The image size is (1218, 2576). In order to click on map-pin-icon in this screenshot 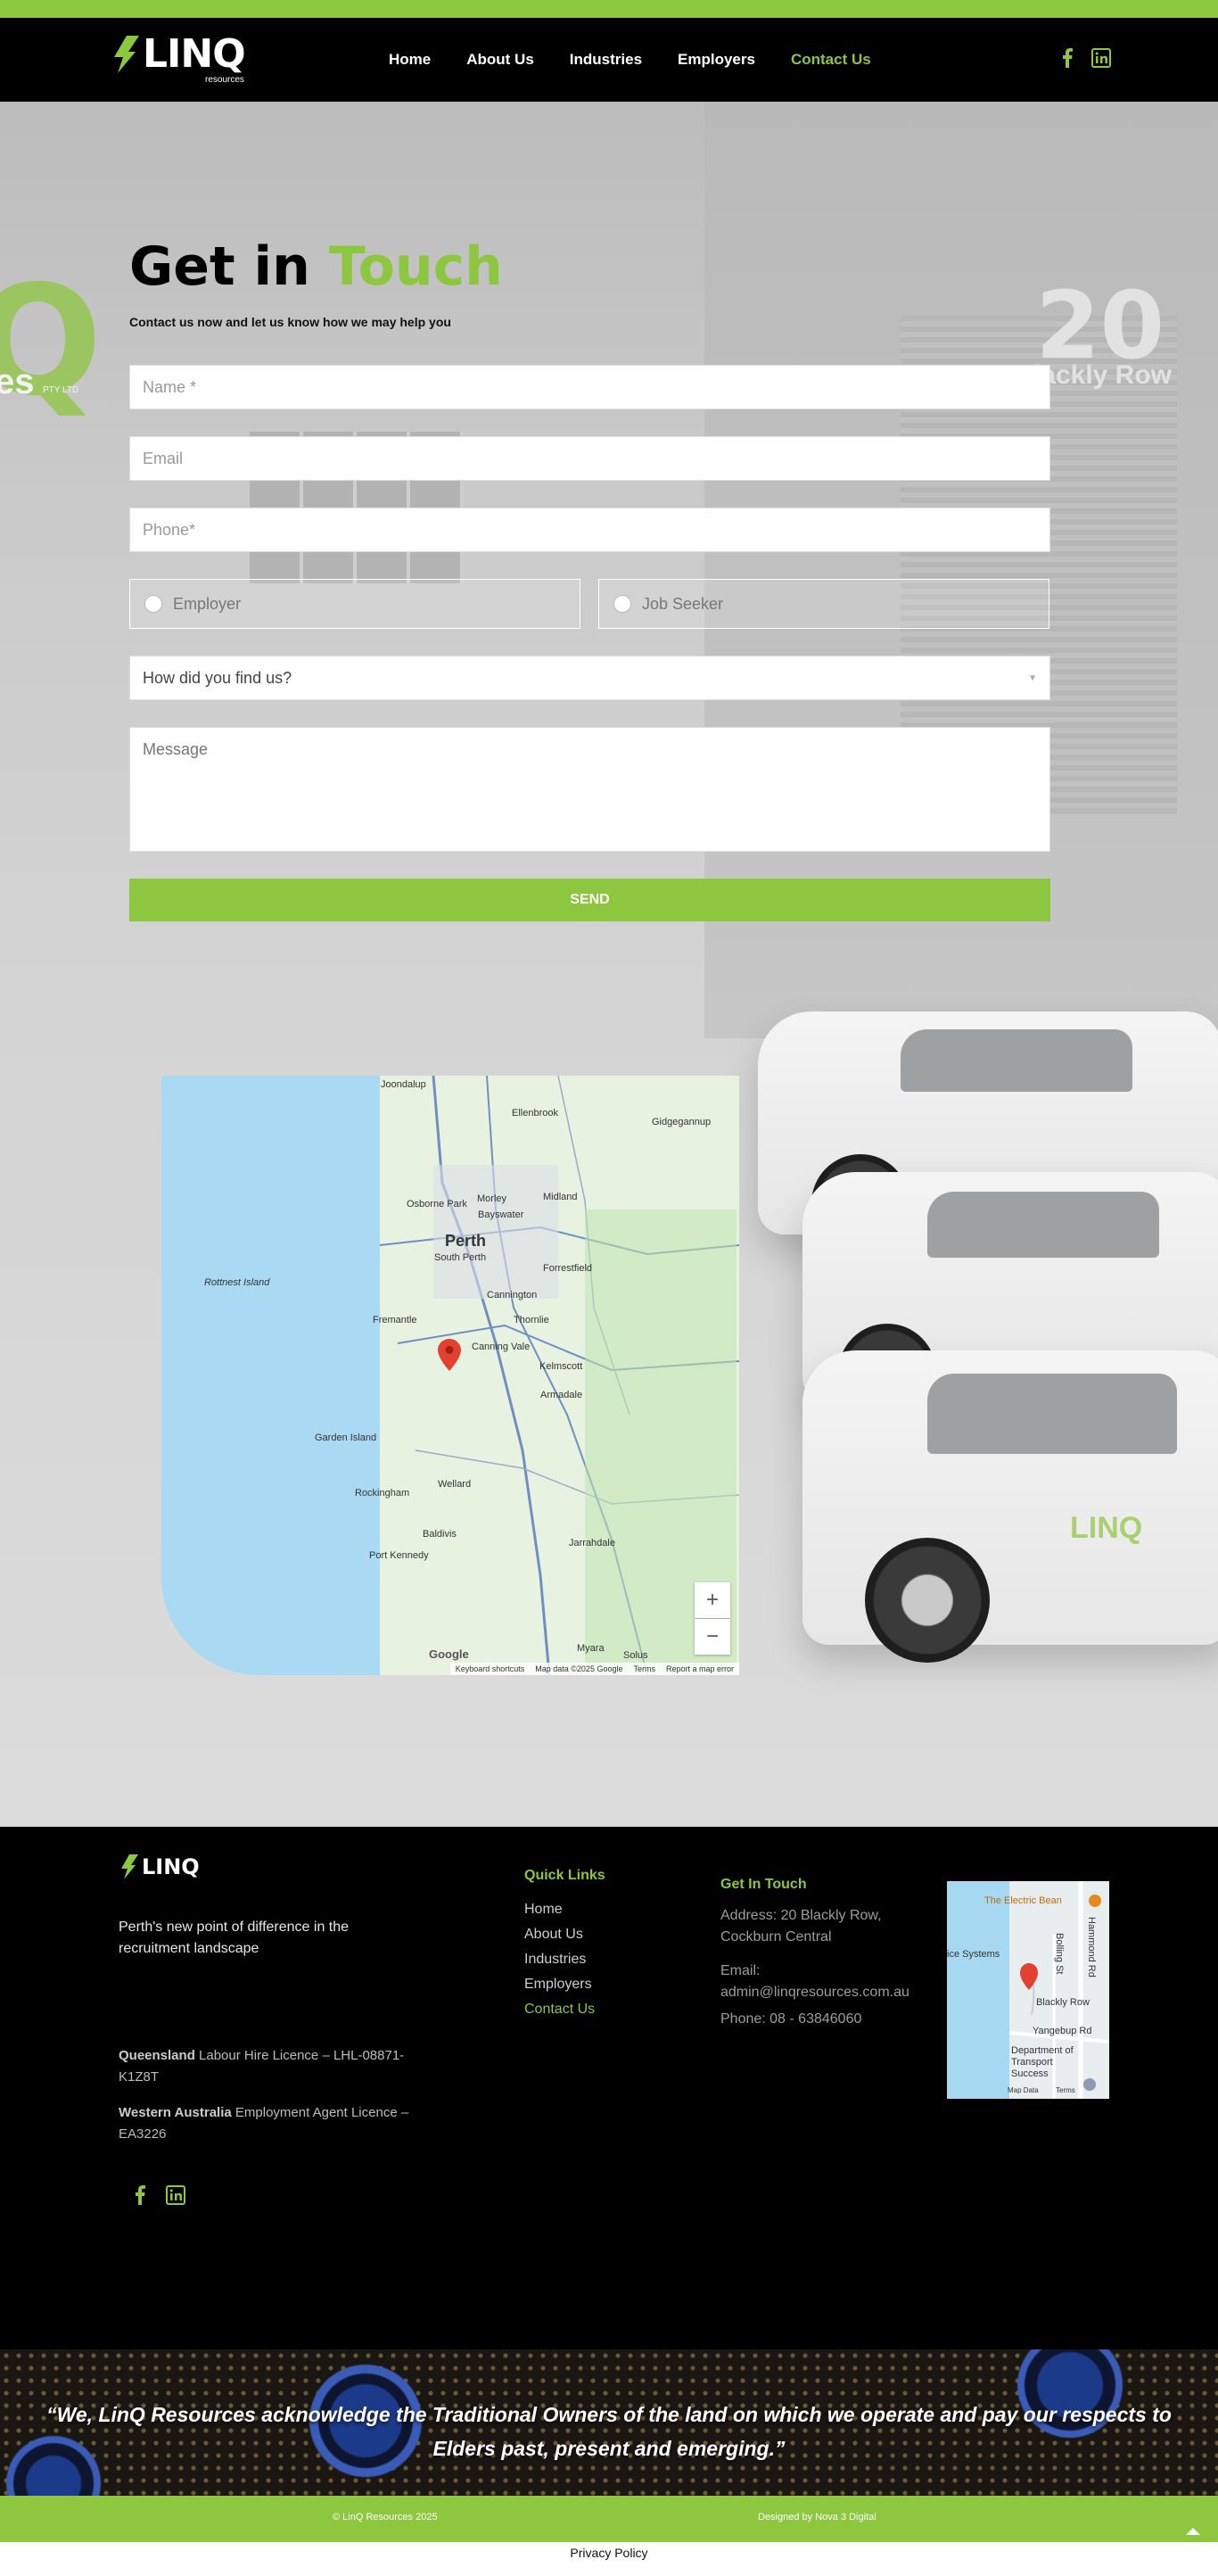, I will do `click(450, 1355)`.